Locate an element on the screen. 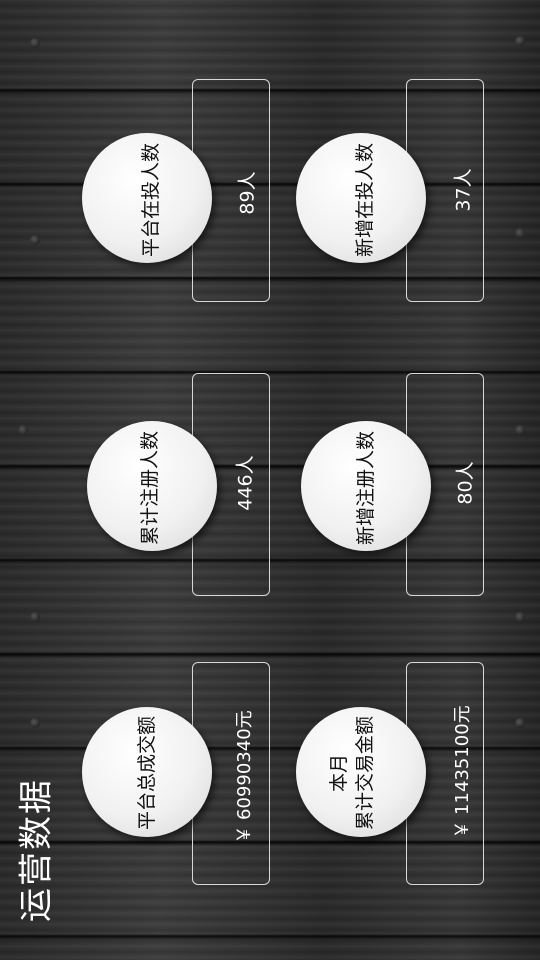 The width and height of the screenshot is (540, 960). stat-label-line1: 本月 is located at coordinates (339, 773).